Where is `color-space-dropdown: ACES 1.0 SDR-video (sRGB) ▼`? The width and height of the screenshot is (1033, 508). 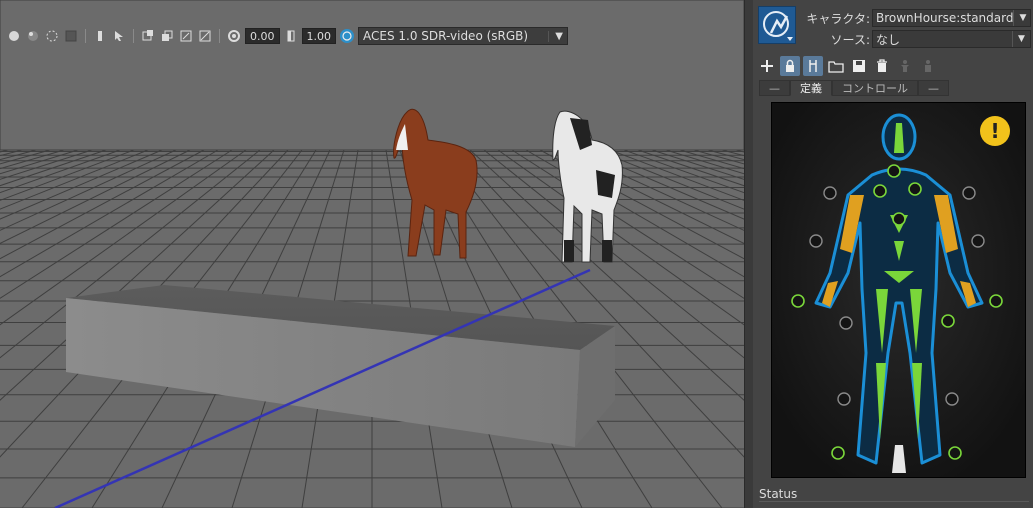 color-space-dropdown: ACES 1.0 SDR-video (sRGB) ▼ is located at coordinates (463, 36).